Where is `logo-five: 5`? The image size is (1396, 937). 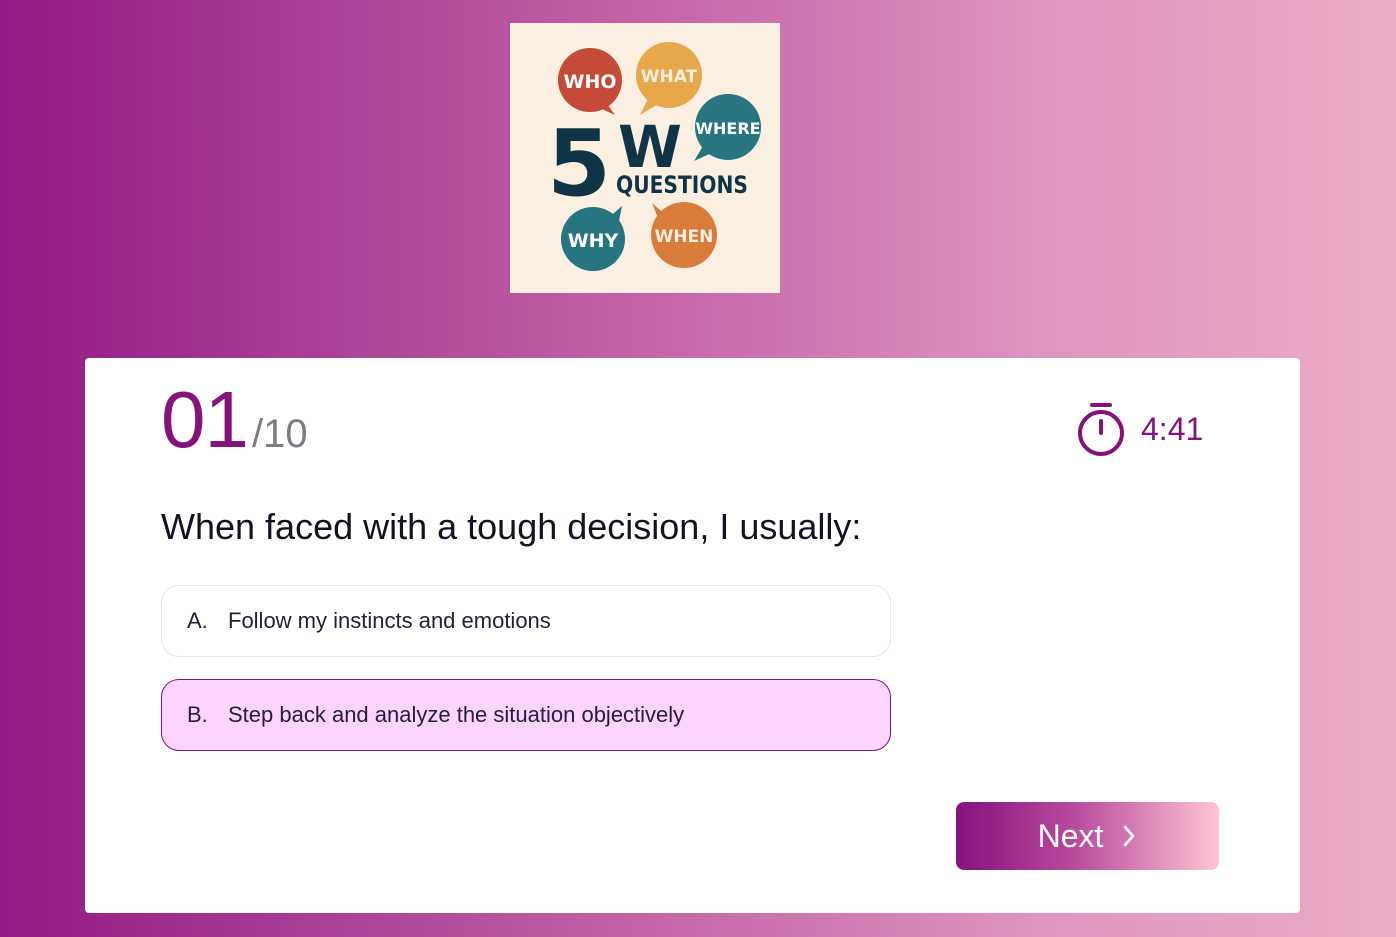 logo-five: 5 is located at coordinates (579, 163).